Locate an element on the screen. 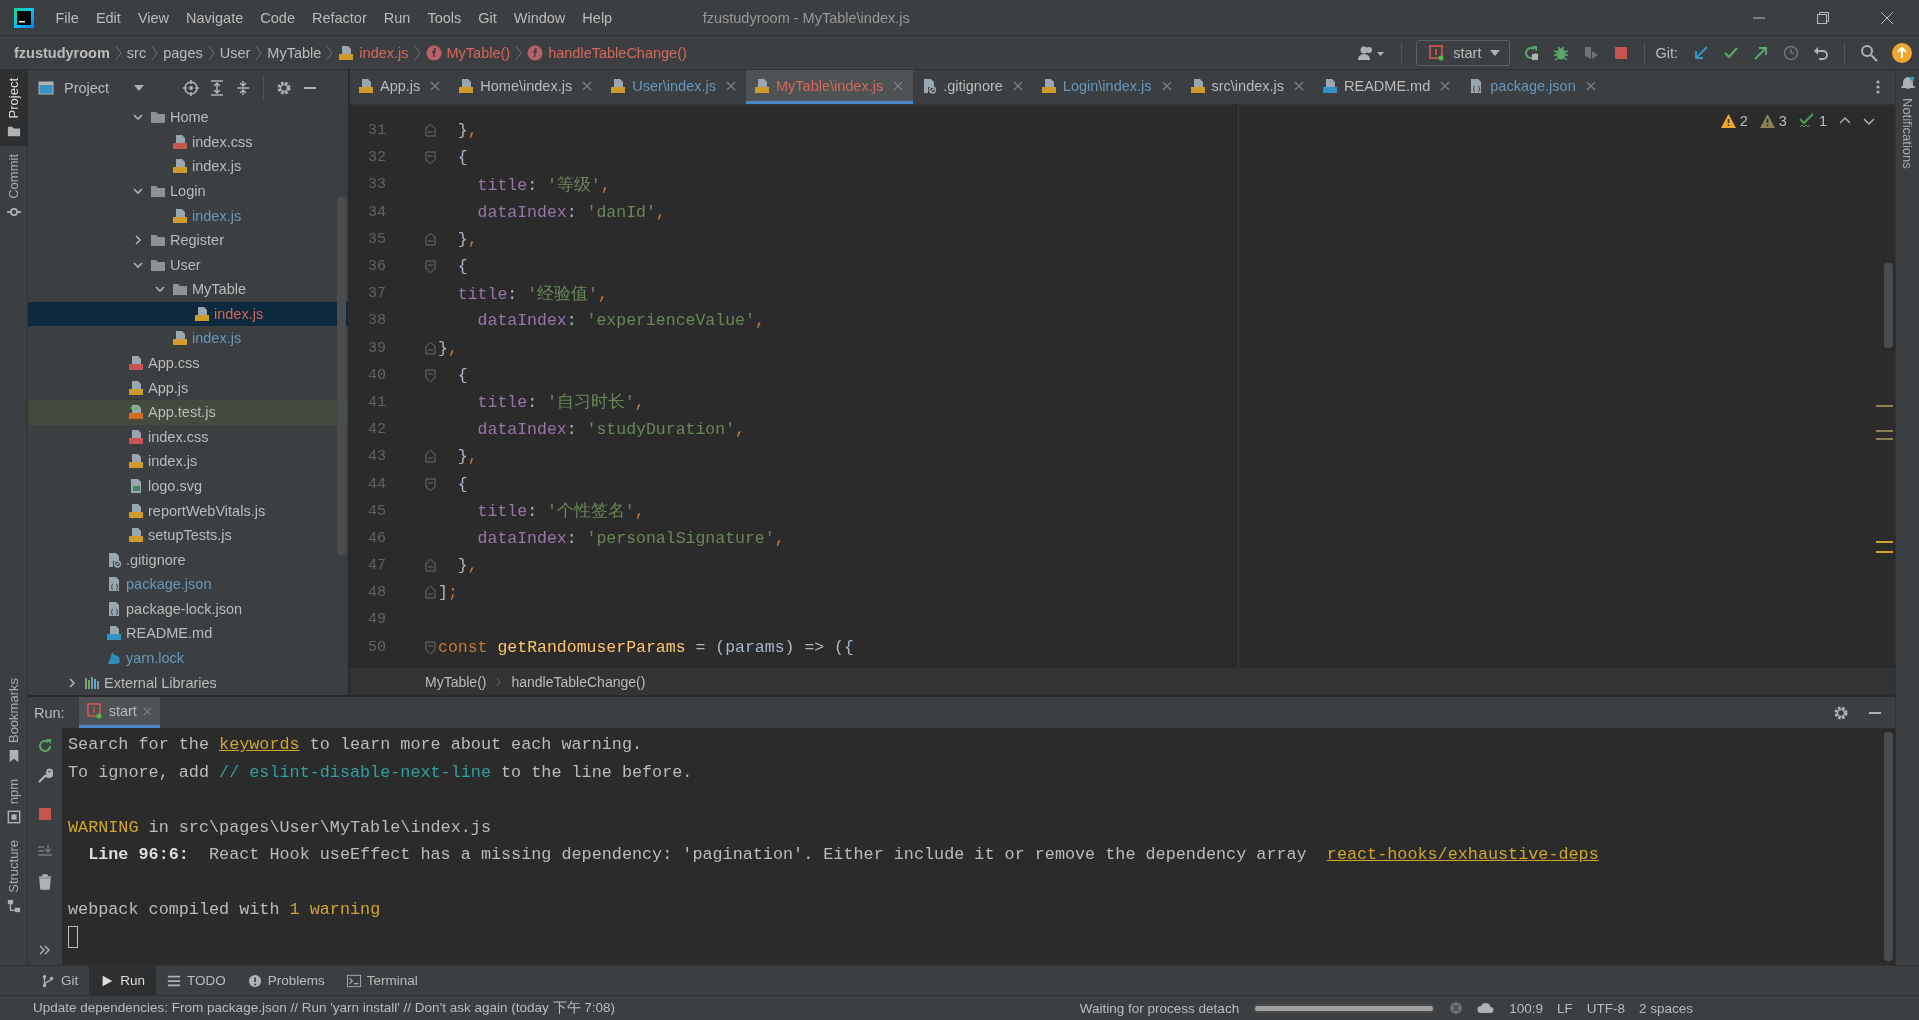  trash-icon is located at coordinates (45, 882).